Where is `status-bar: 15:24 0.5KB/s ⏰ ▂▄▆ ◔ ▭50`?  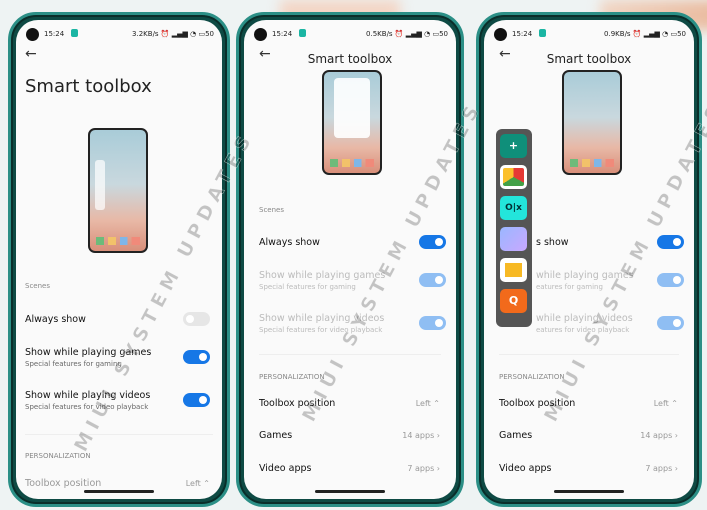
status-bar: 15:24 0.5KB/s ⏰ ▂▄▆ ◔ ▭50 is located at coordinates (351, 35).